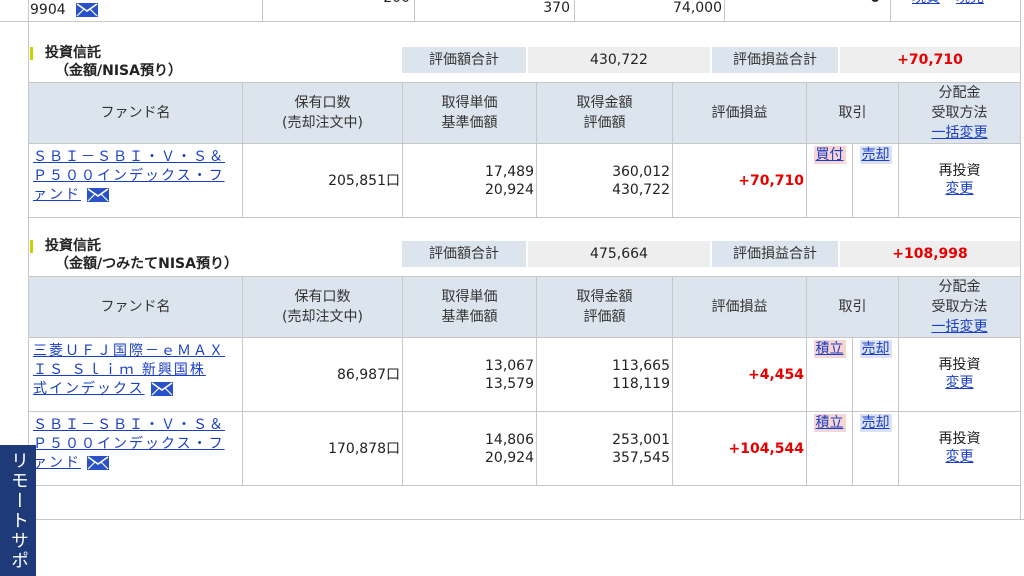  I want to click on fund-name-cell: ＳＢＩ－ＳＢＩ・Ｖ・Ｓ＆ Ｐ５００インデックス・フ ァンド, so click(135, 180).